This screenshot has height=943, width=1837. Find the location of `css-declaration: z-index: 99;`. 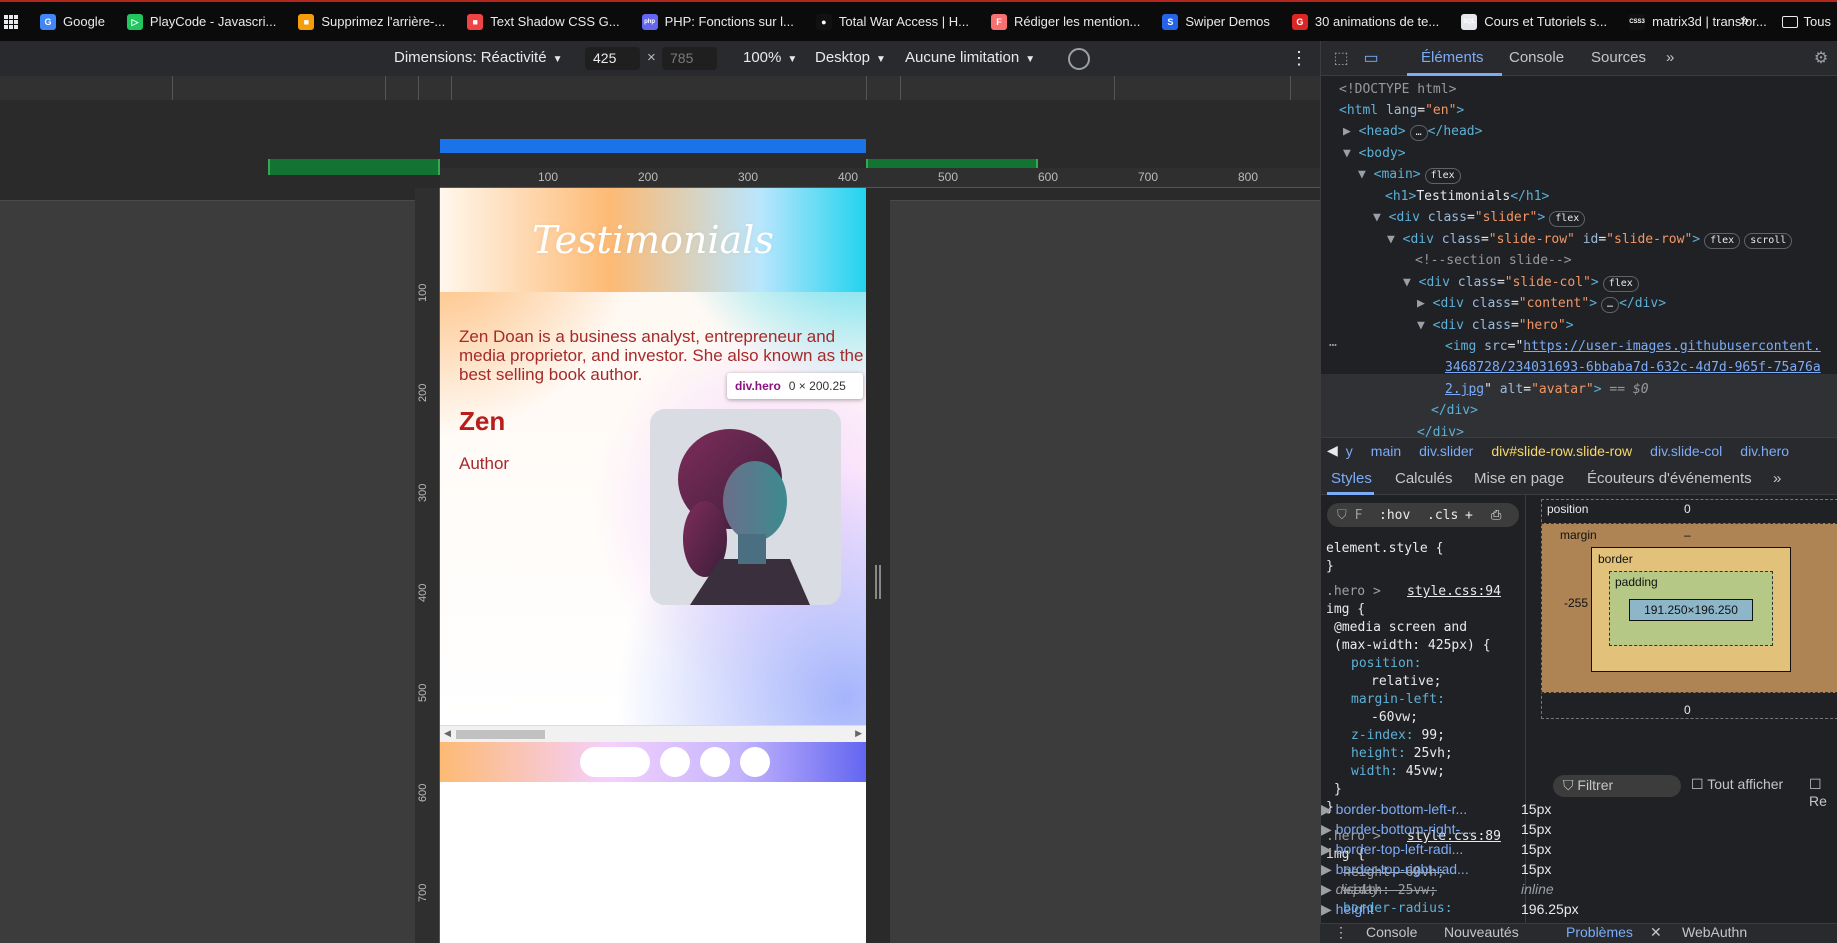

css-declaration: z-index: 99; is located at coordinates (1398, 736).